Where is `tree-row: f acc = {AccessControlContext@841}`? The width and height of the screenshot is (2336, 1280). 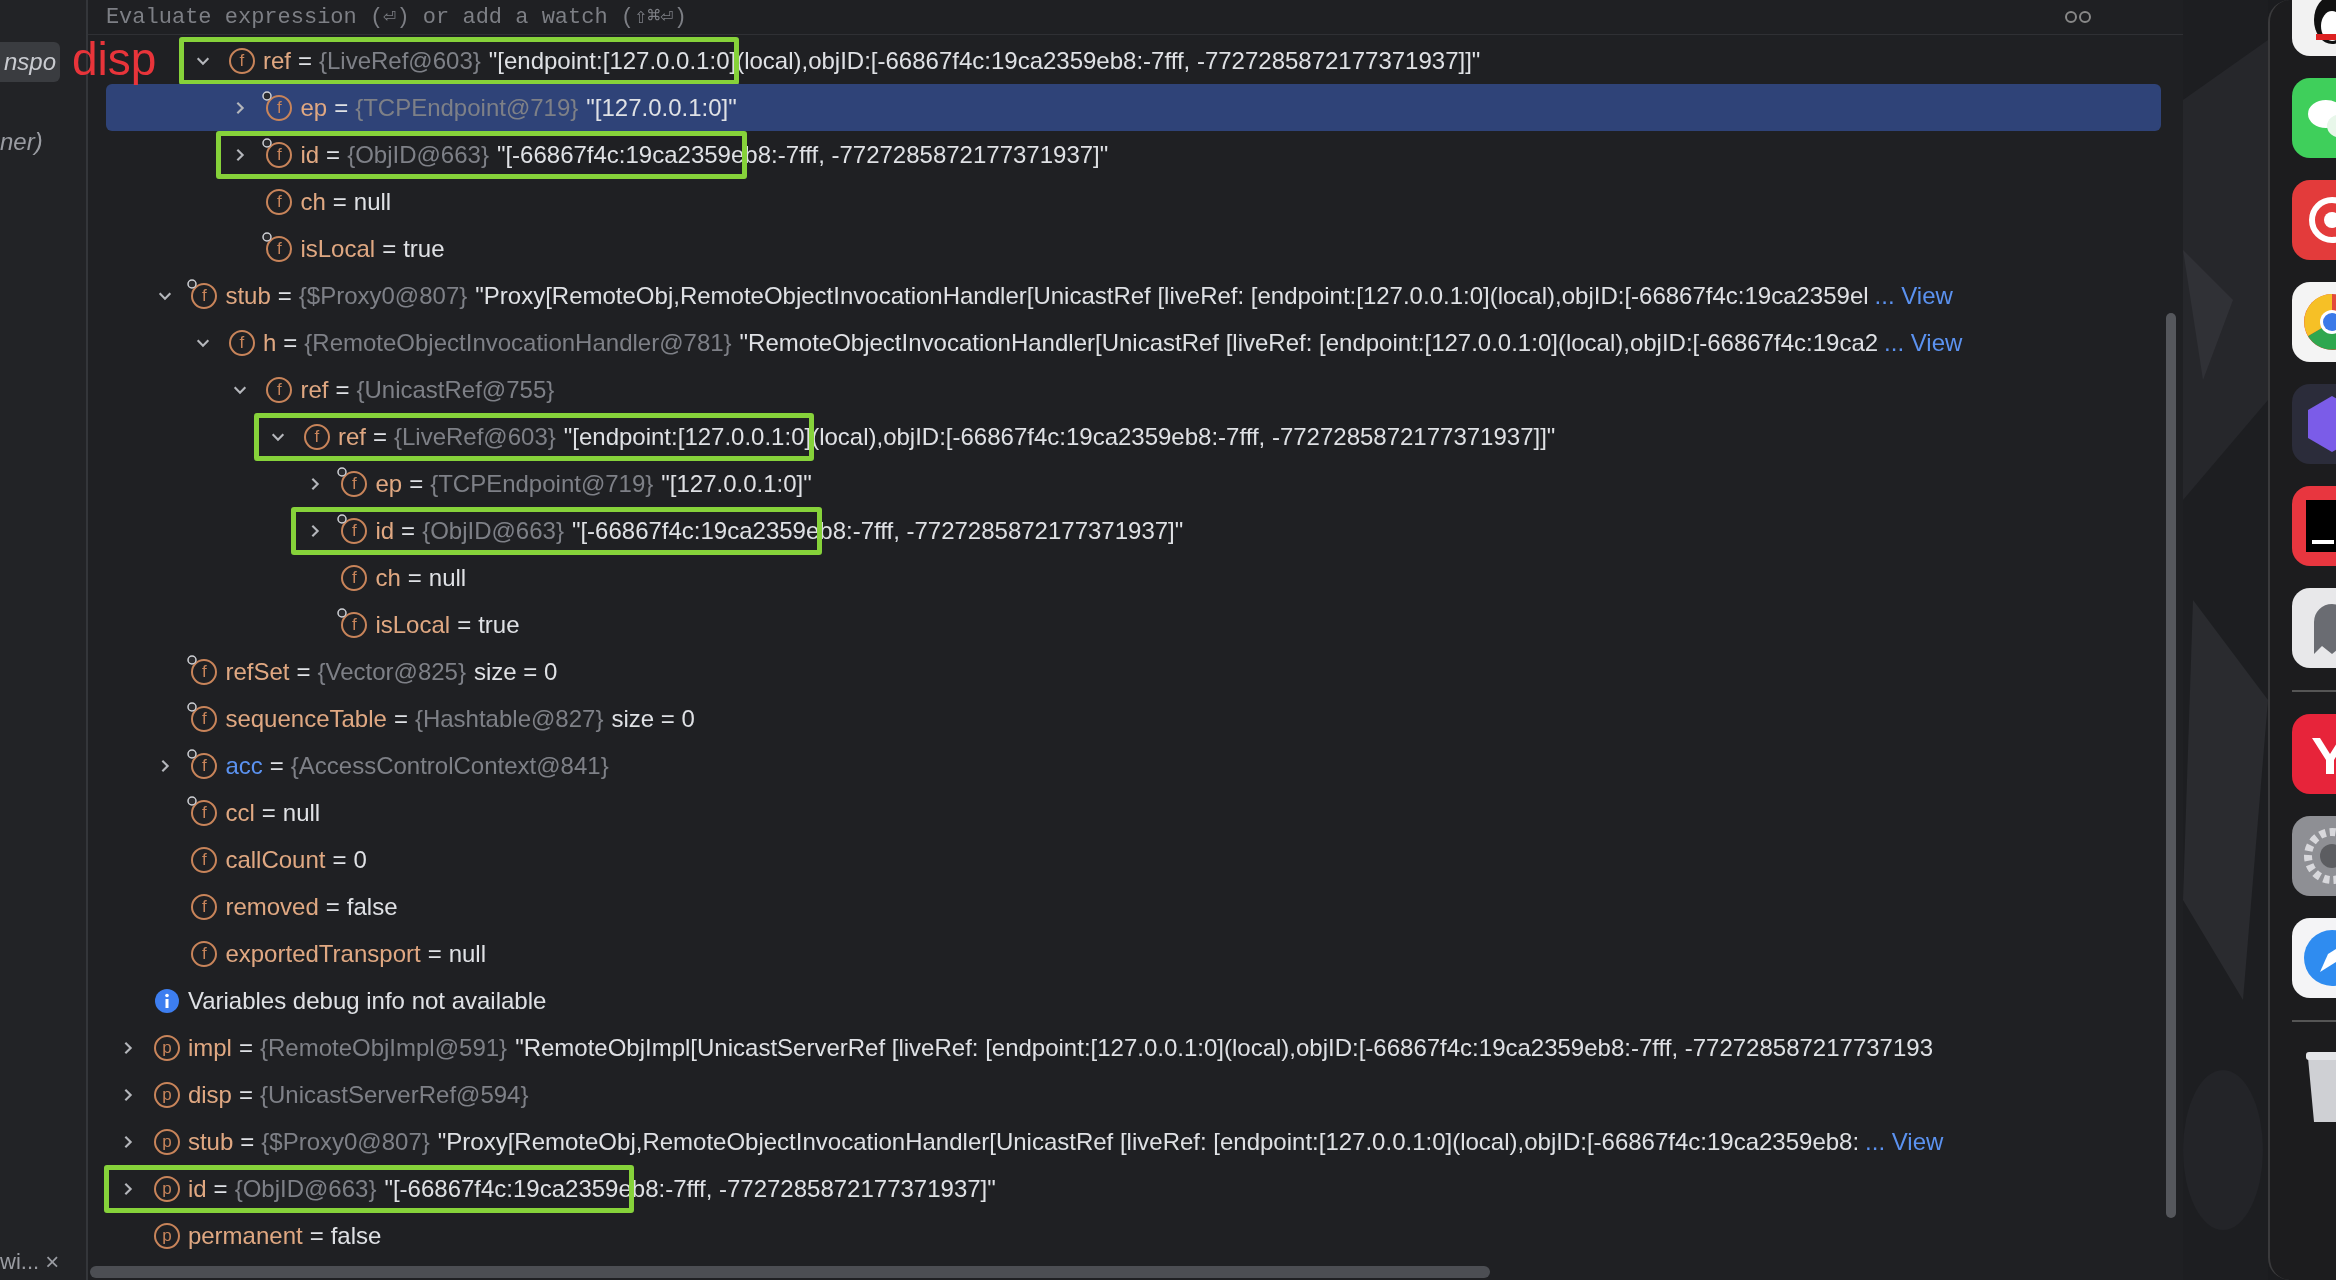
tree-row: f acc = {AccessControlContext@841} is located at coordinates (382, 765).